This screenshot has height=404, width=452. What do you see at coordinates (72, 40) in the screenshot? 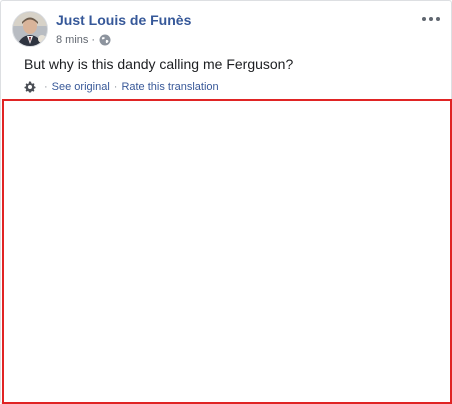
I see `post-timestamp: 8 mins` at bounding box center [72, 40].